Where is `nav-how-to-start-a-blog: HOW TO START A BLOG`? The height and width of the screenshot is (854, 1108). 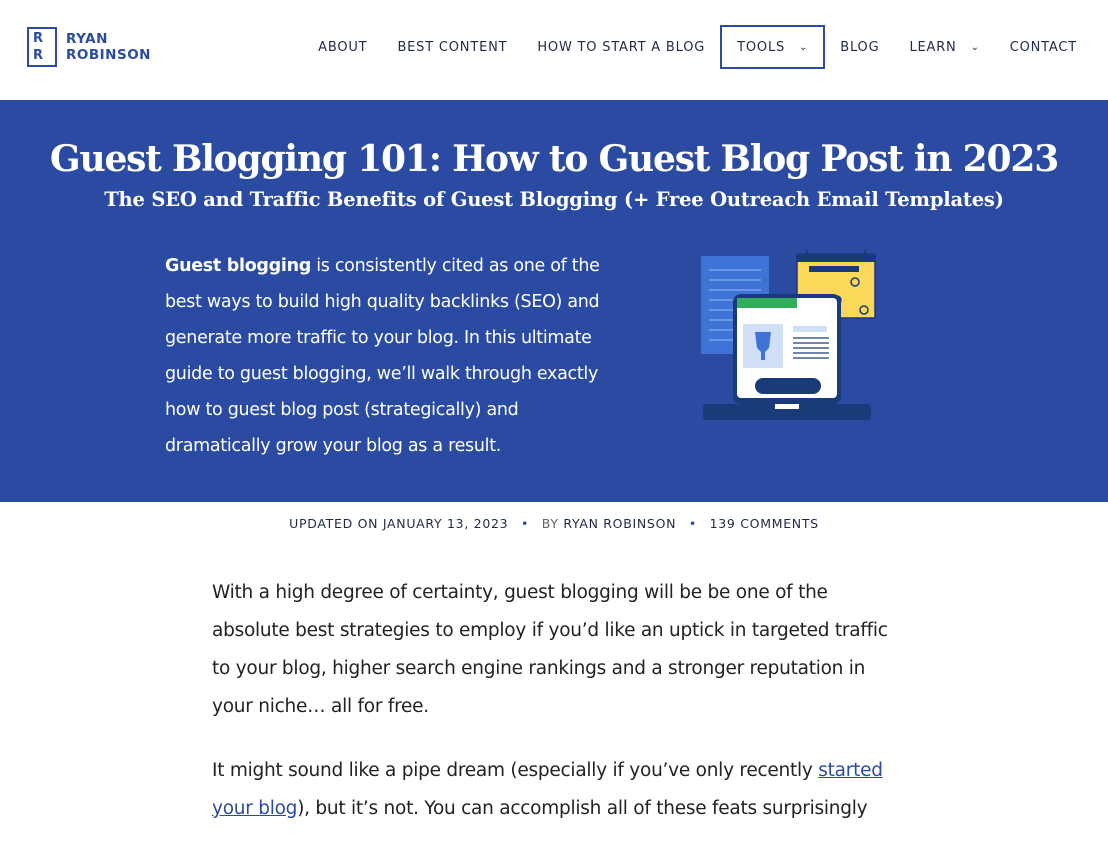
nav-how-to-start-a-blog: HOW TO START A BLOG is located at coordinates (621, 47).